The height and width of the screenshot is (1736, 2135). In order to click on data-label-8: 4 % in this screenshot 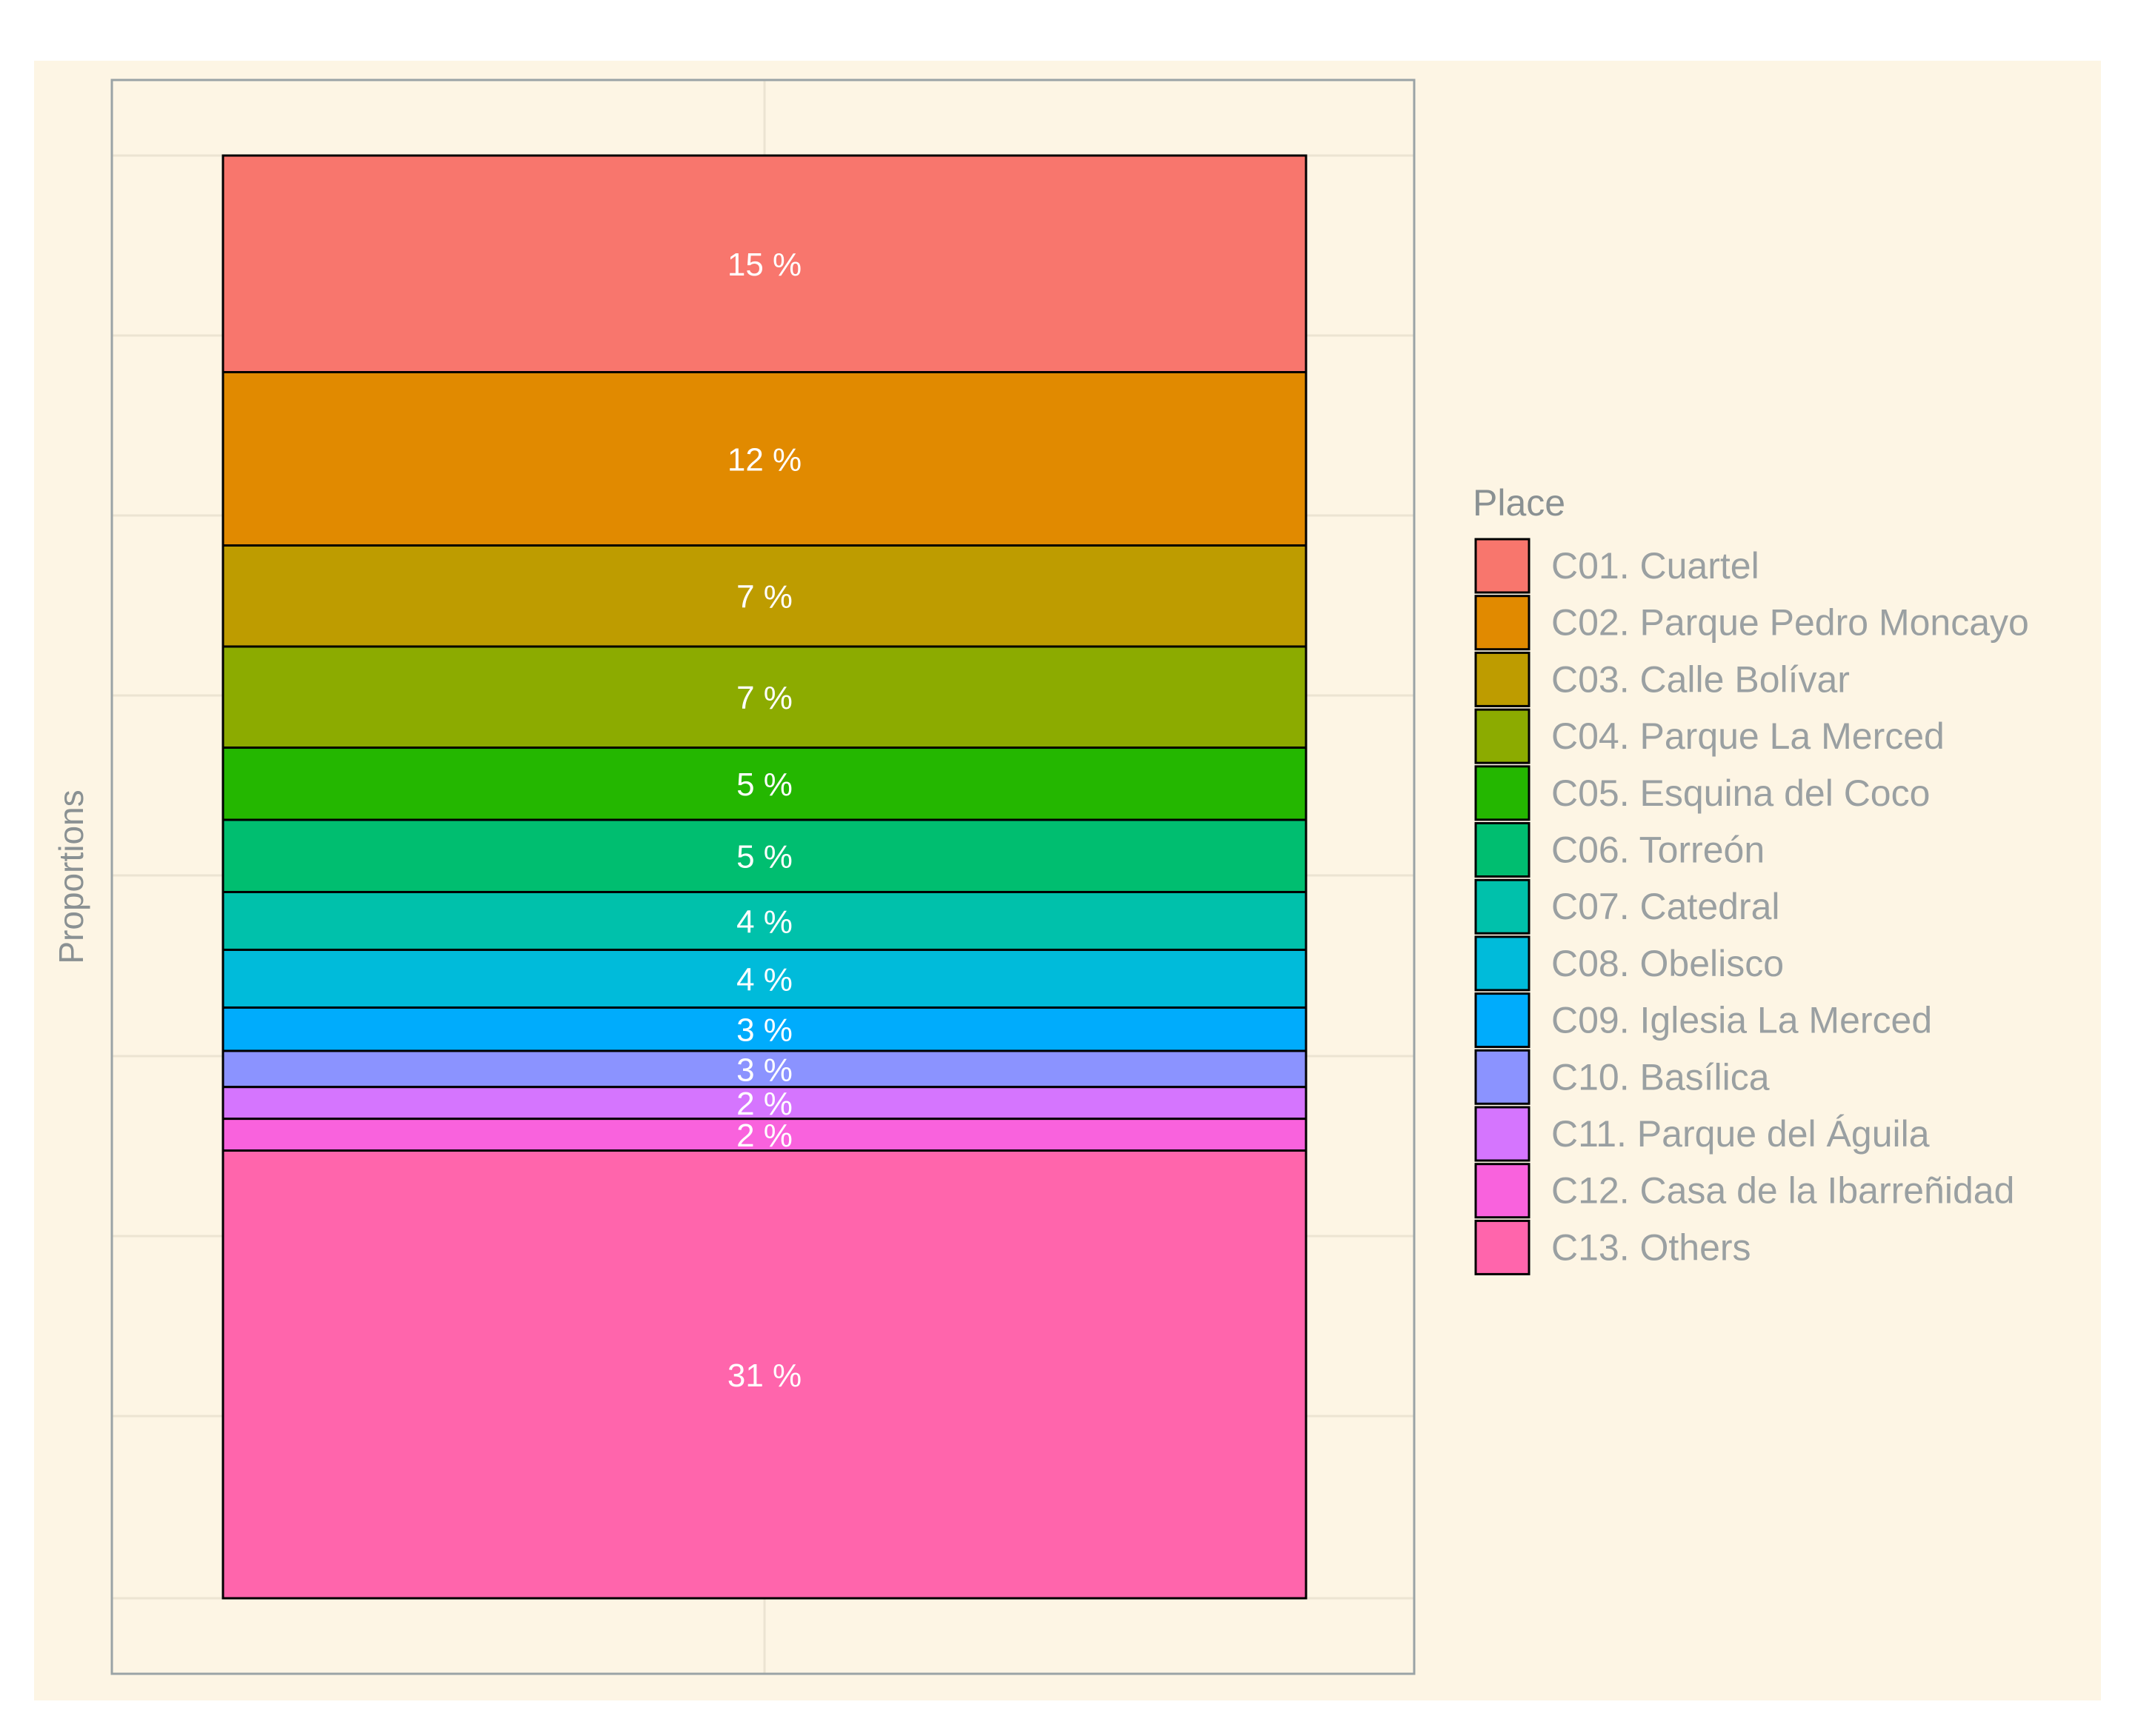, I will do `click(764, 980)`.